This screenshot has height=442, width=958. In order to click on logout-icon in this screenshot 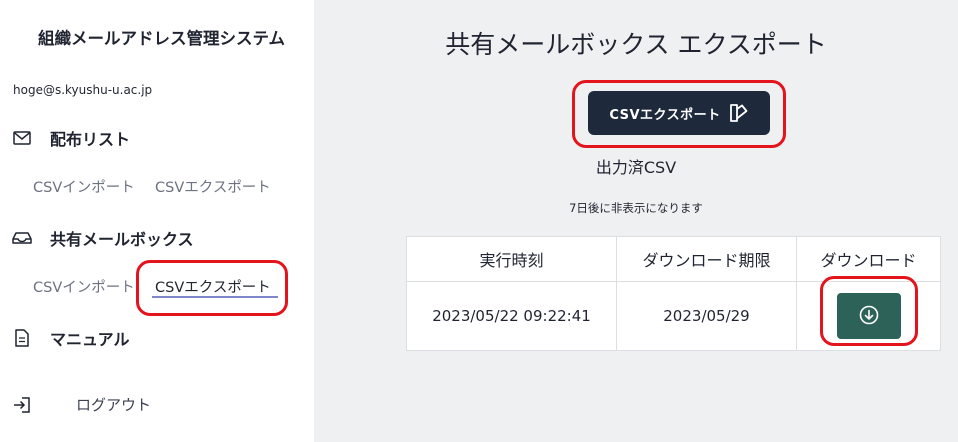, I will do `click(22, 405)`.